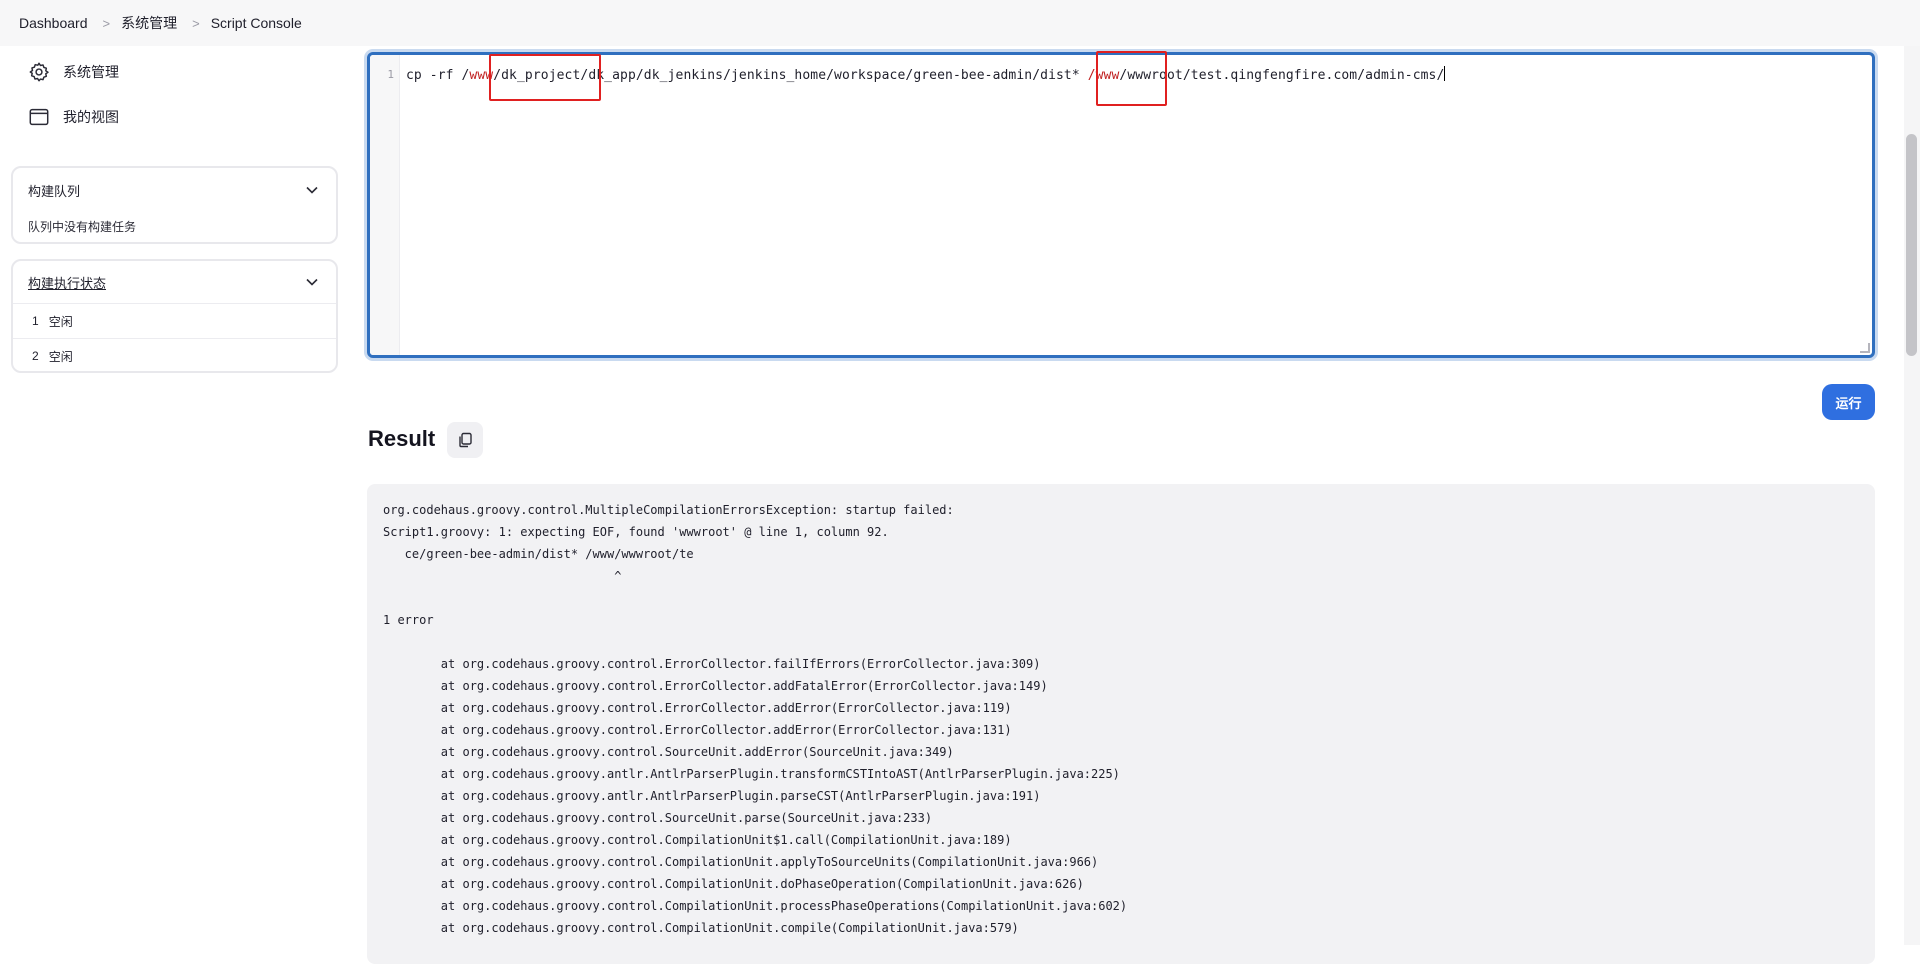 This screenshot has width=1920, height=964. I want to click on executor-status-panel: 构建执行状态 1 空闲 2 空闲, so click(174, 316).